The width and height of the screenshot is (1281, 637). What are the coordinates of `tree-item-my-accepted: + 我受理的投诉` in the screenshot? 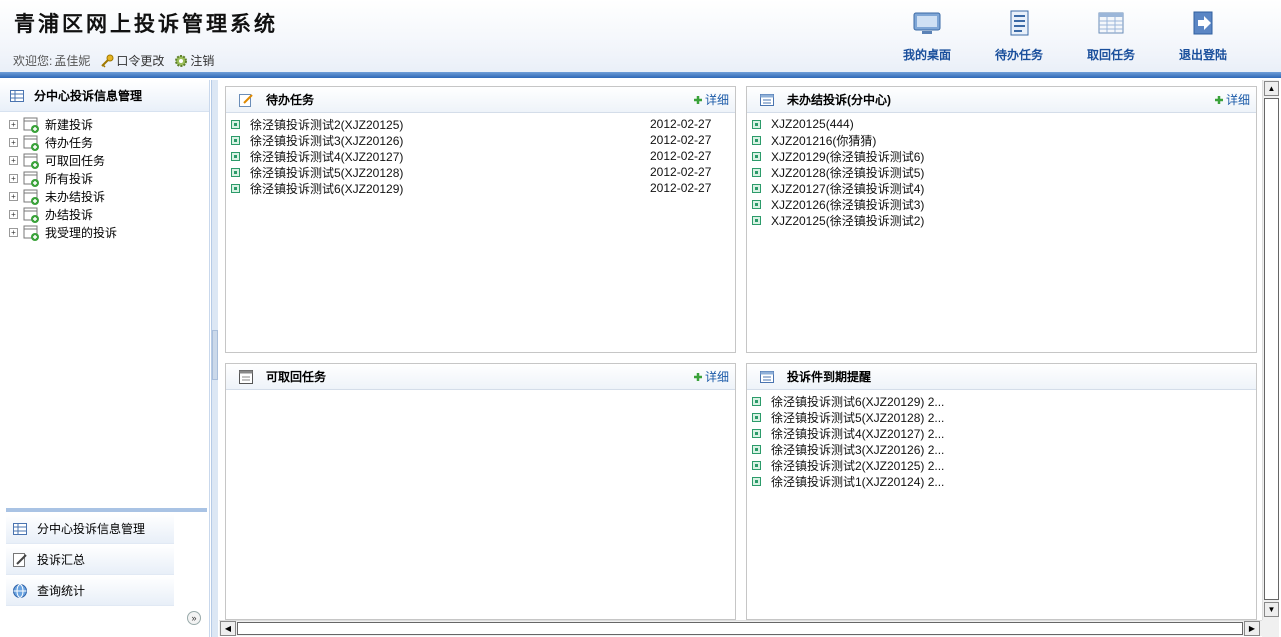 It's located at (104, 232).